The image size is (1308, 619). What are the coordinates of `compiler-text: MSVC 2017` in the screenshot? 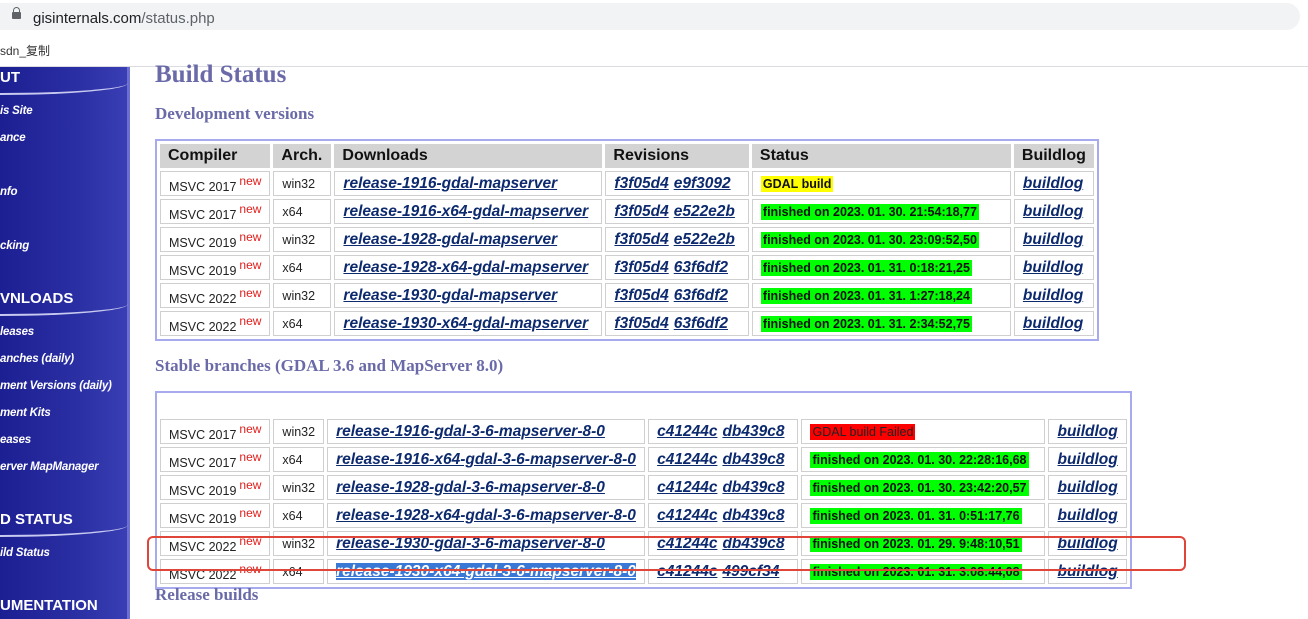 It's located at (203, 186).